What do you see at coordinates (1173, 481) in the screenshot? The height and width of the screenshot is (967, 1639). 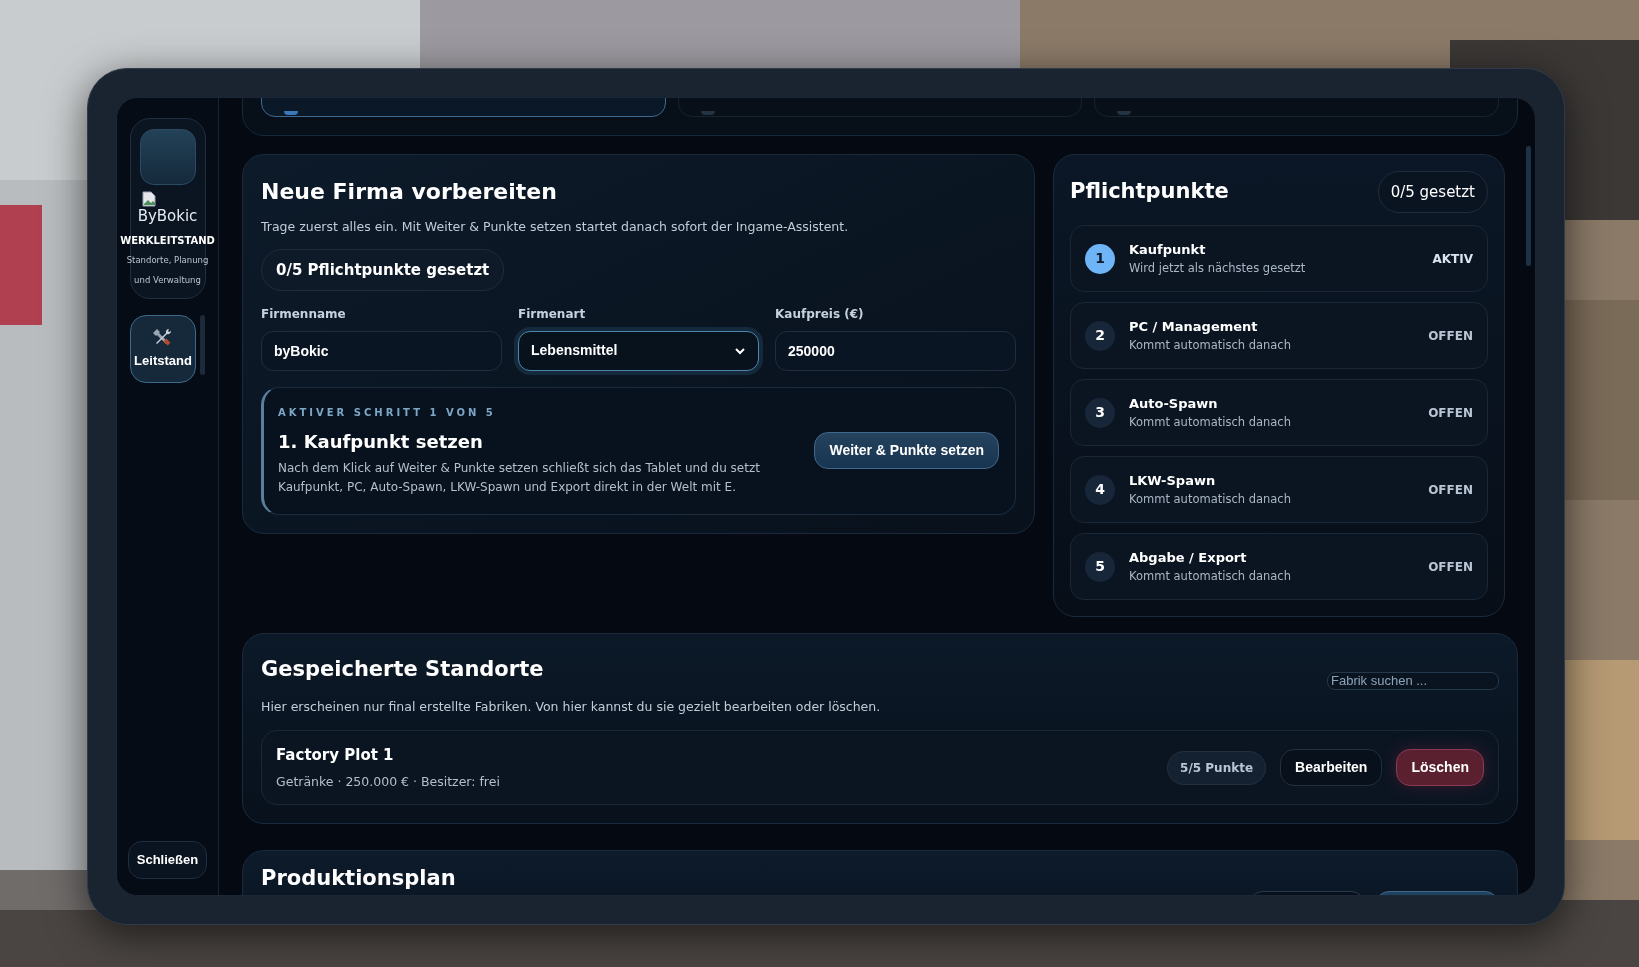 I see `checkpoint-title: LKW-Spawn` at bounding box center [1173, 481].